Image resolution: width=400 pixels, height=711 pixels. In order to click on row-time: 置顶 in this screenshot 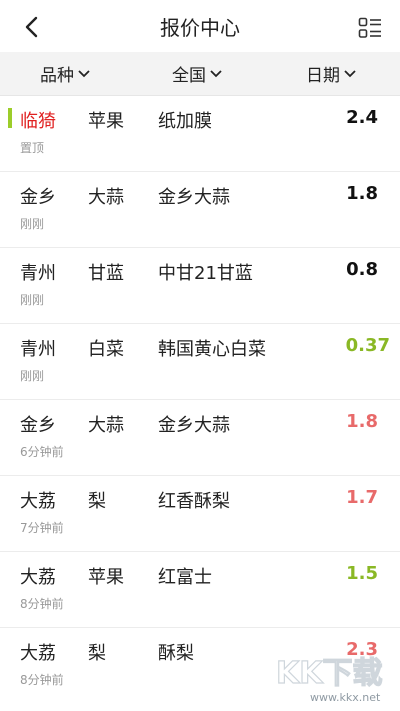, I will do `click(32, 148)`.